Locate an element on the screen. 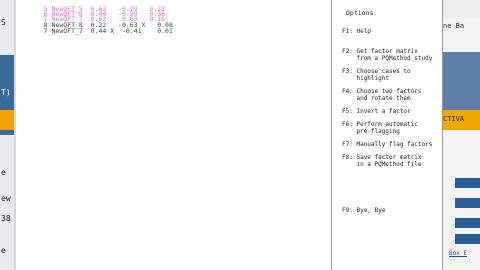 The width and height of the screenshot is (480, 270). options-title: Options is located at coordinates (360, 13).